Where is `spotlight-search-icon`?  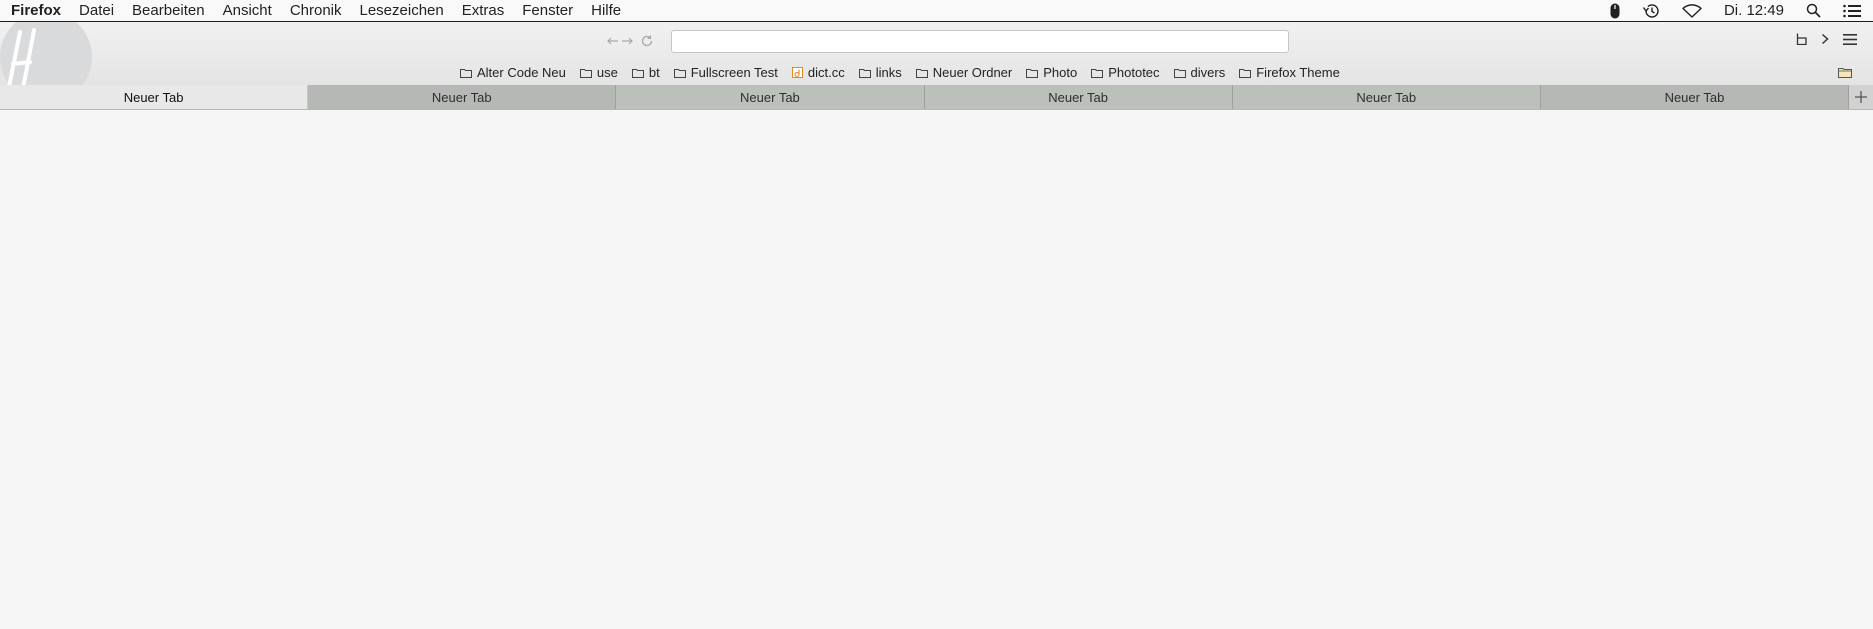
spotlight-search-icon is located at coordinates (1813, 10).